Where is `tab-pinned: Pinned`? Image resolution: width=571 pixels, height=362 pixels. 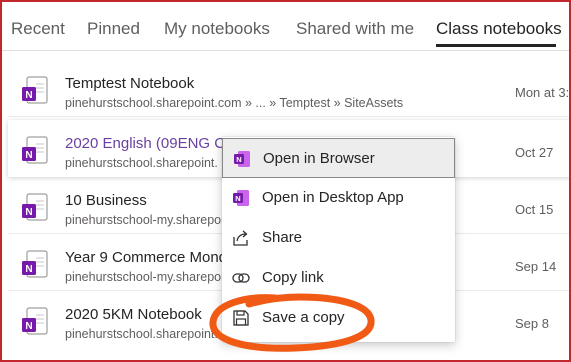
tab-pinned: Pinned is located at coordinates (113, 29).